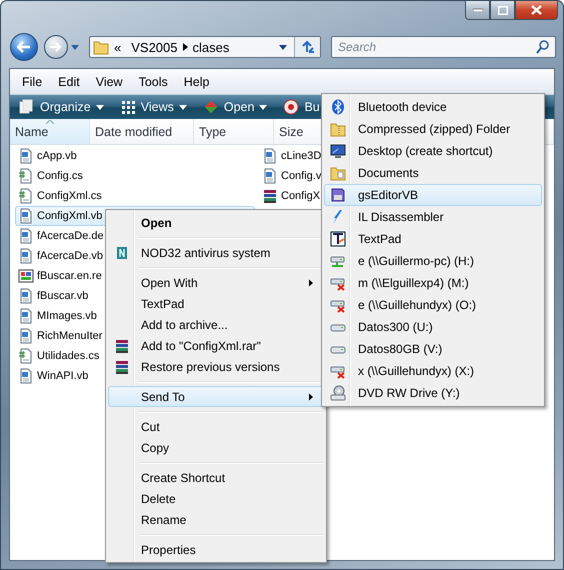 The width and height of the screenshot is (564, 570). I want to click on menu-item: Properties, so click(216, 549).